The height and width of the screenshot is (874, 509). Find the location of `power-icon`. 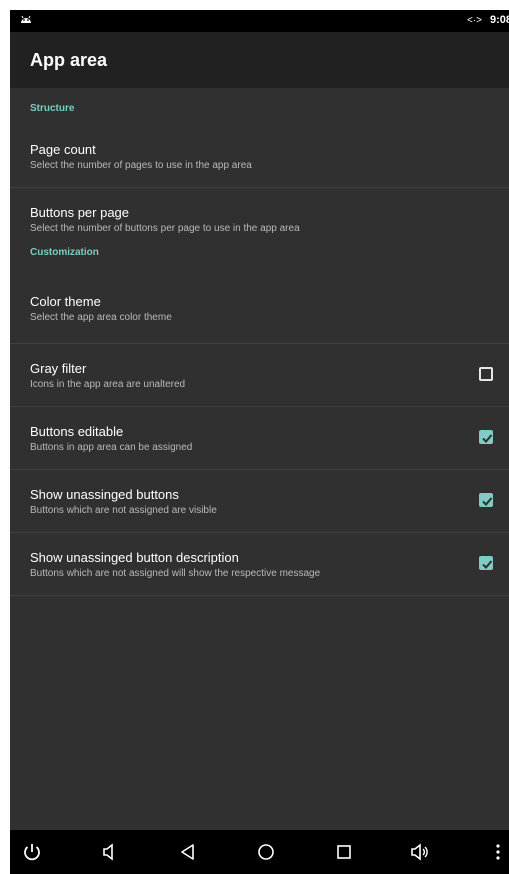

power-icon is located at coordinates (32, 852).